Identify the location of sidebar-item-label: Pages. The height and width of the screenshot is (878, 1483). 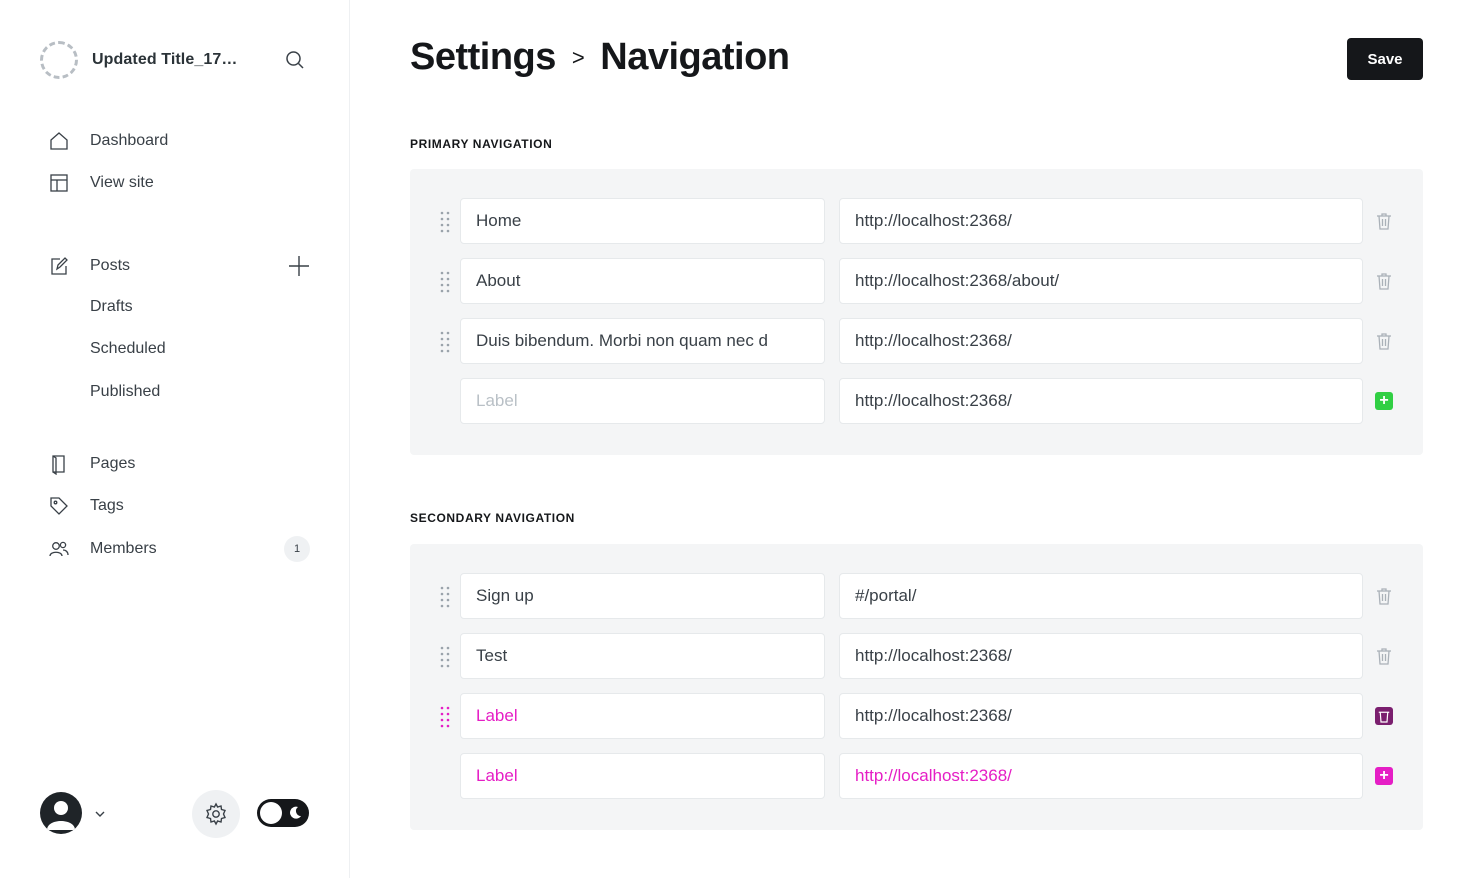
(113, 463).